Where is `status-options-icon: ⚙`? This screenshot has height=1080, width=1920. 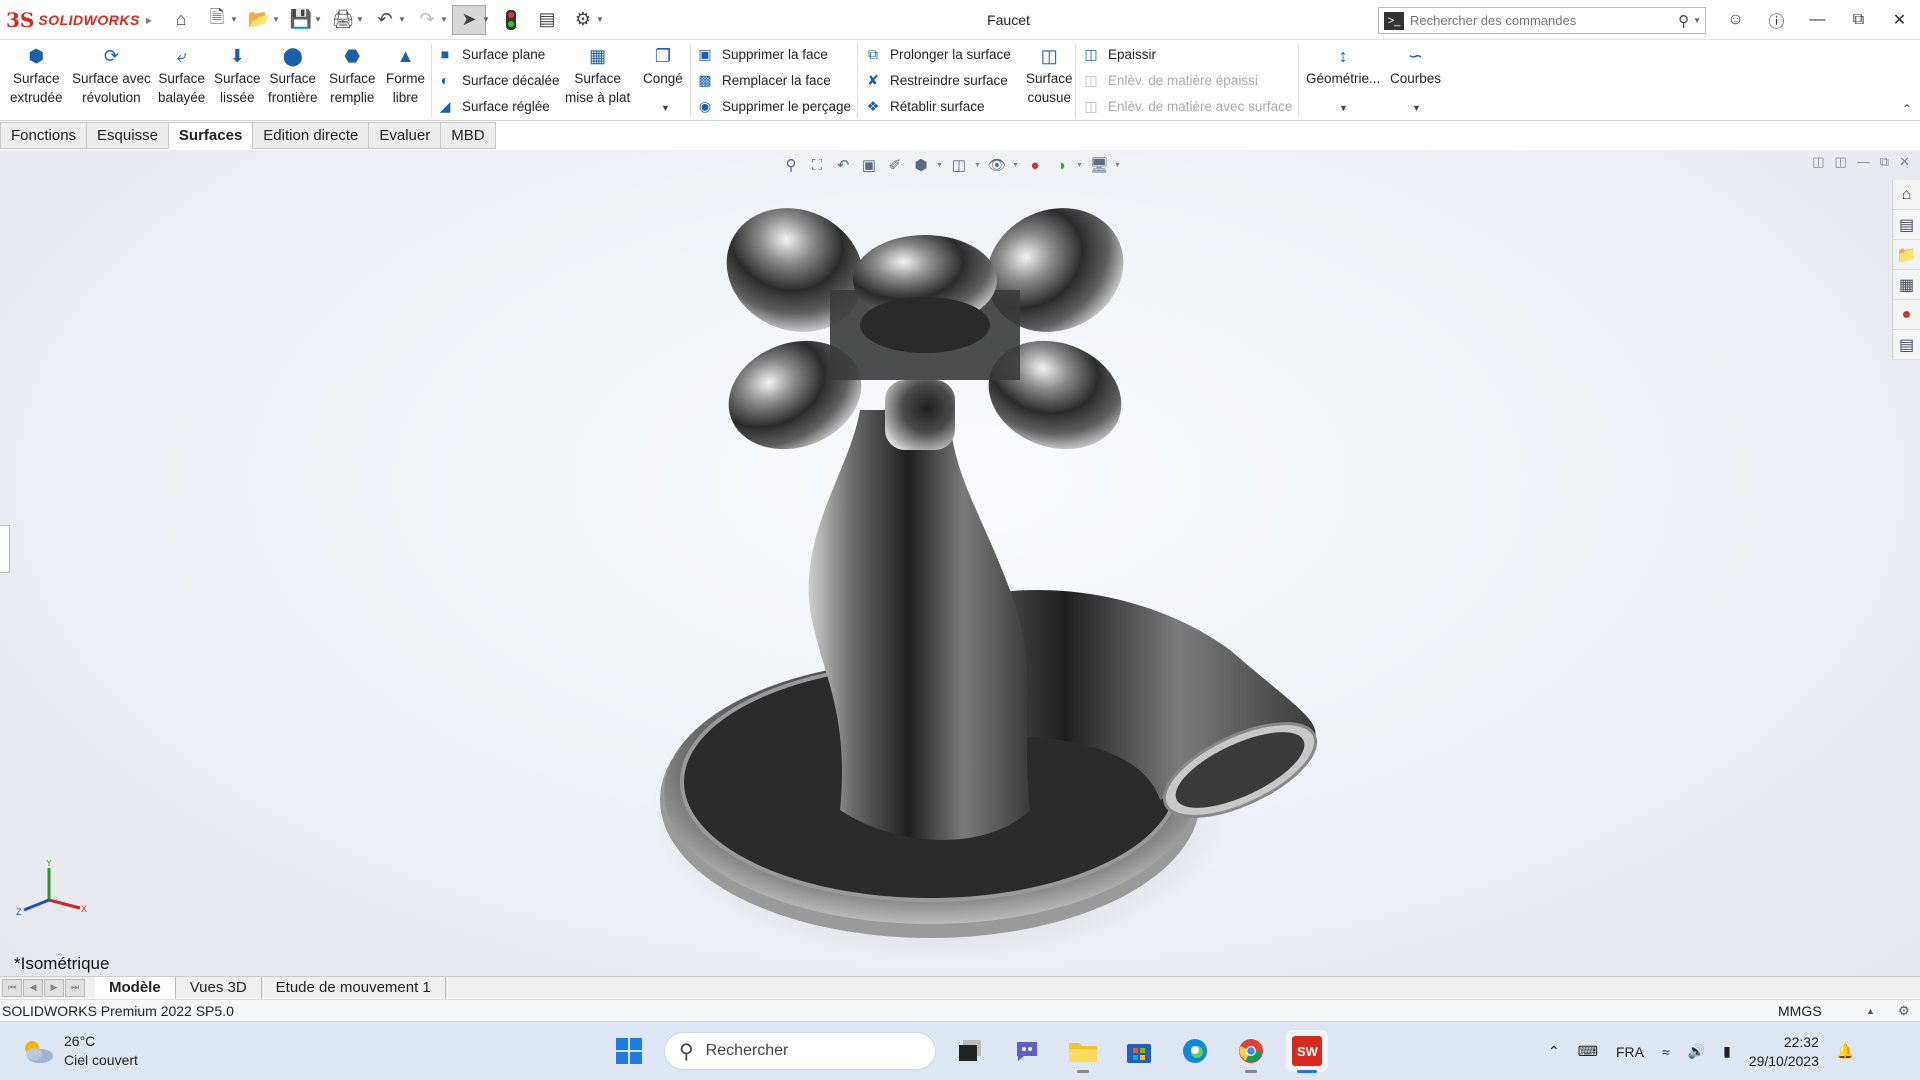
status-options-icon: ⚙ is located at coordinates (1904, 1011).